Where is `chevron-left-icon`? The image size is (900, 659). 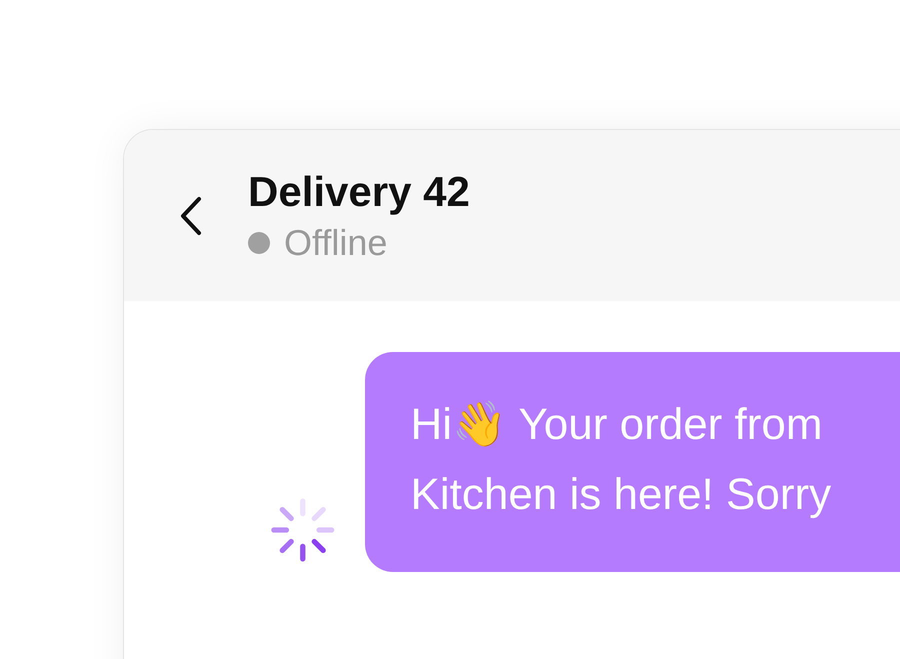 chevron-left-icon is located at coordinates (191, 216).